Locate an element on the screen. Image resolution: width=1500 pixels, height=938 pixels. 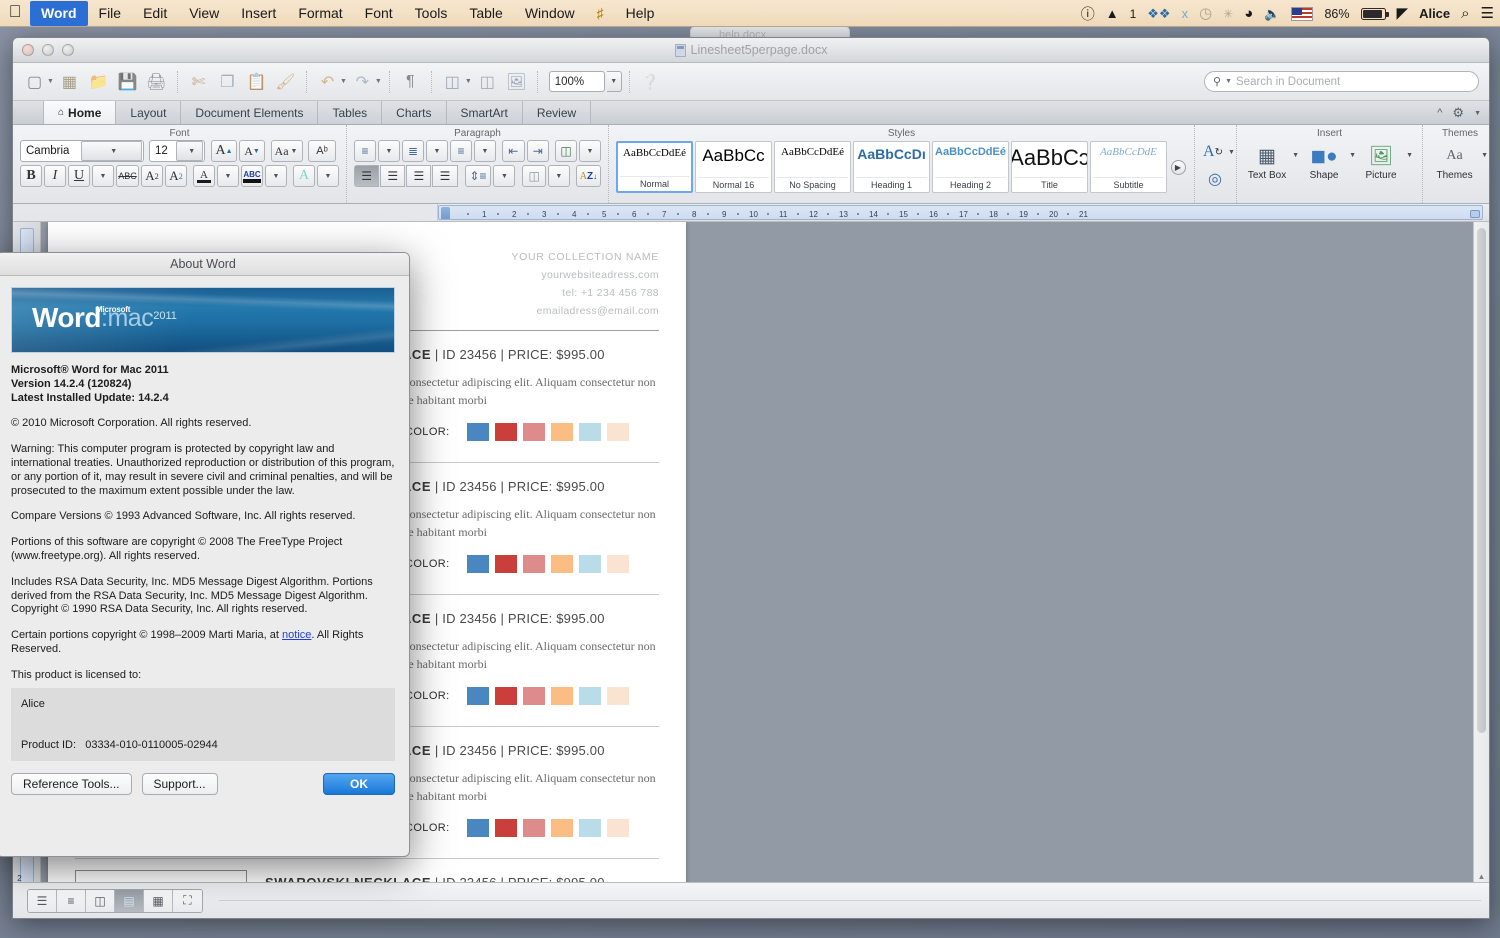
draft-view-icon: ☰ is located at coordinates (42, 900).